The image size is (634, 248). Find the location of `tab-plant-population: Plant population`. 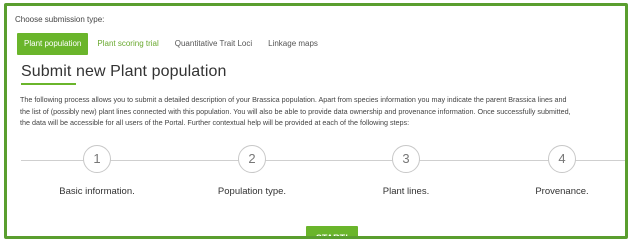

tab-plant-population: Plant population is located at coordinates (53, 44).